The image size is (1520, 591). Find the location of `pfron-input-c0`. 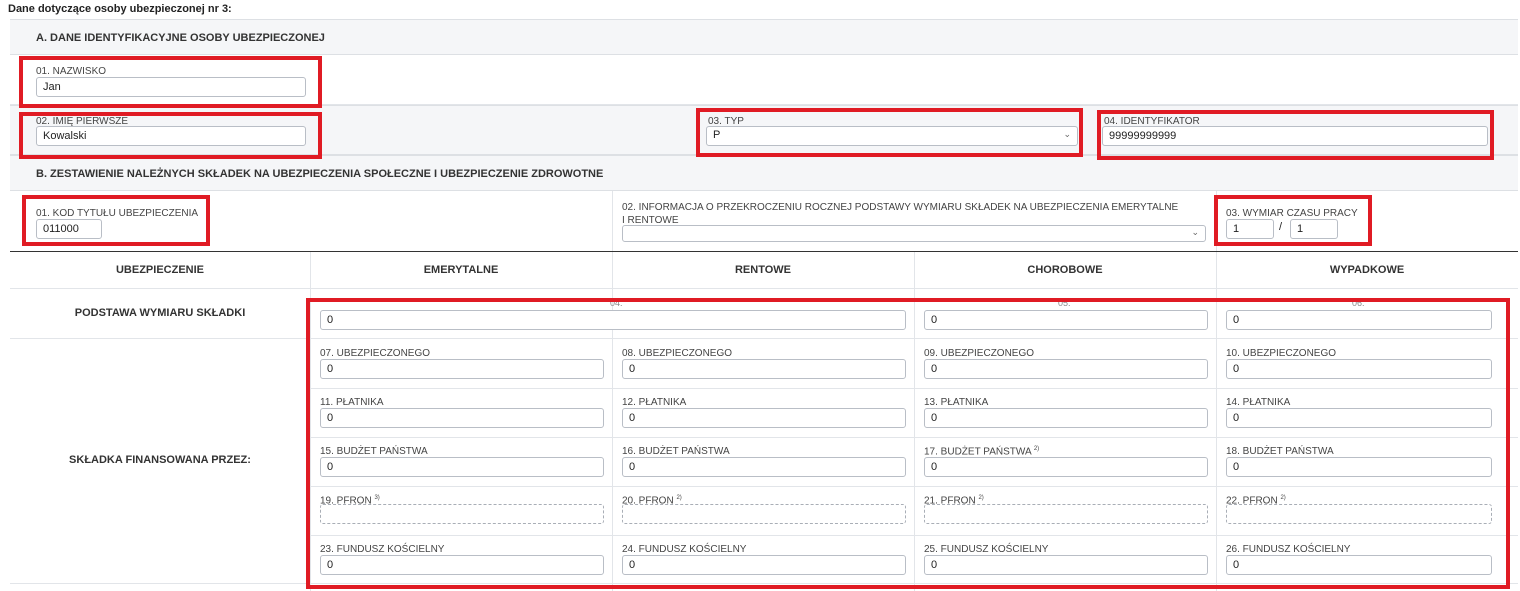

pfron-input-c0 is located at coordinates (462, 514).